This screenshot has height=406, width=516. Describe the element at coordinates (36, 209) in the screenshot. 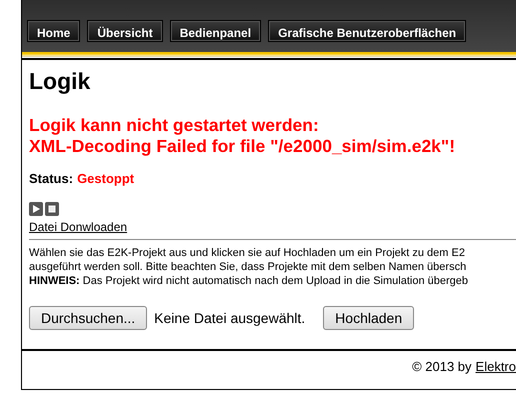

I see `play-icon` at that location.